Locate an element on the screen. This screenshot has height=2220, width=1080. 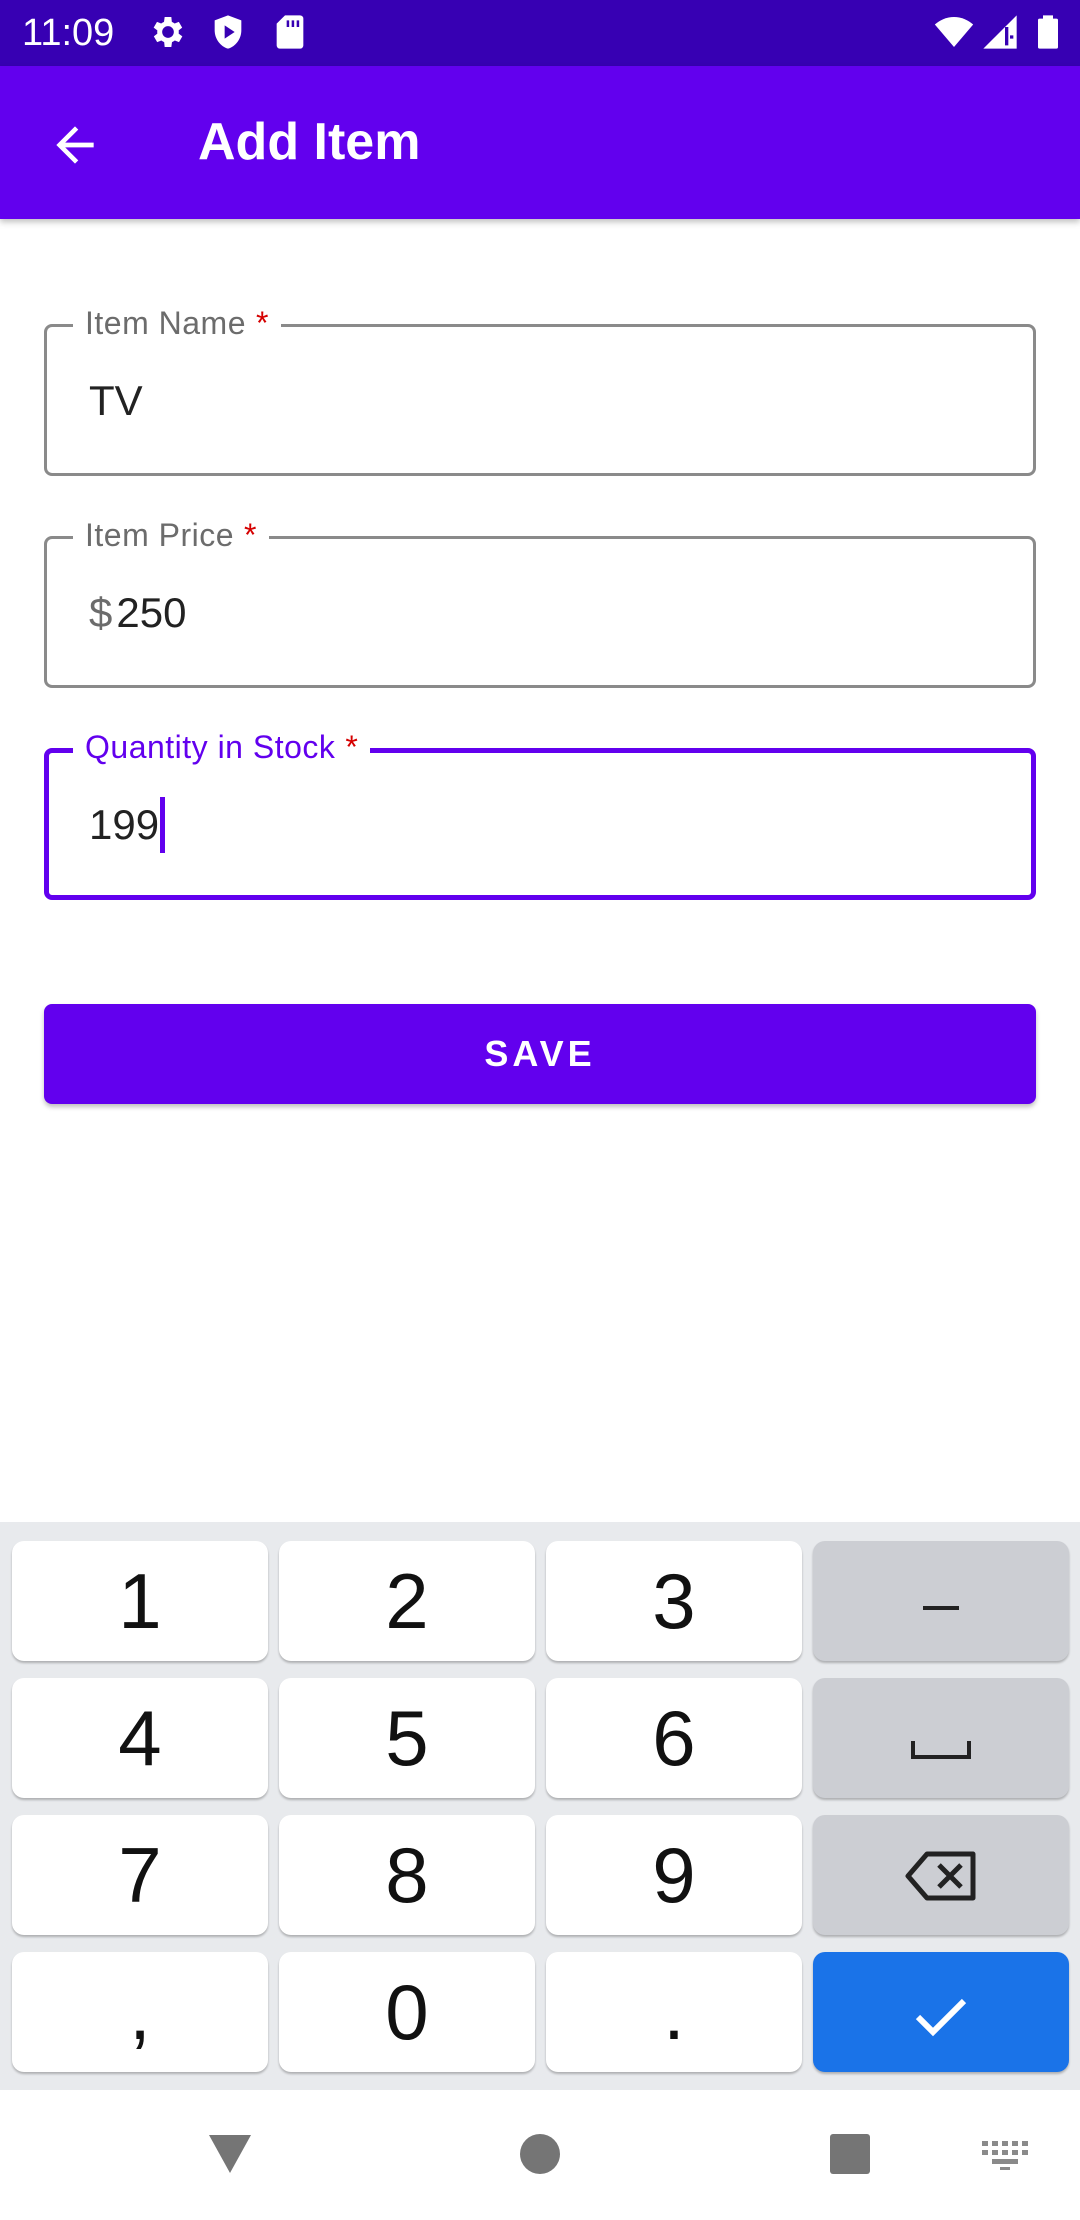
key-comma: , is located at coordinates (140, 2012).